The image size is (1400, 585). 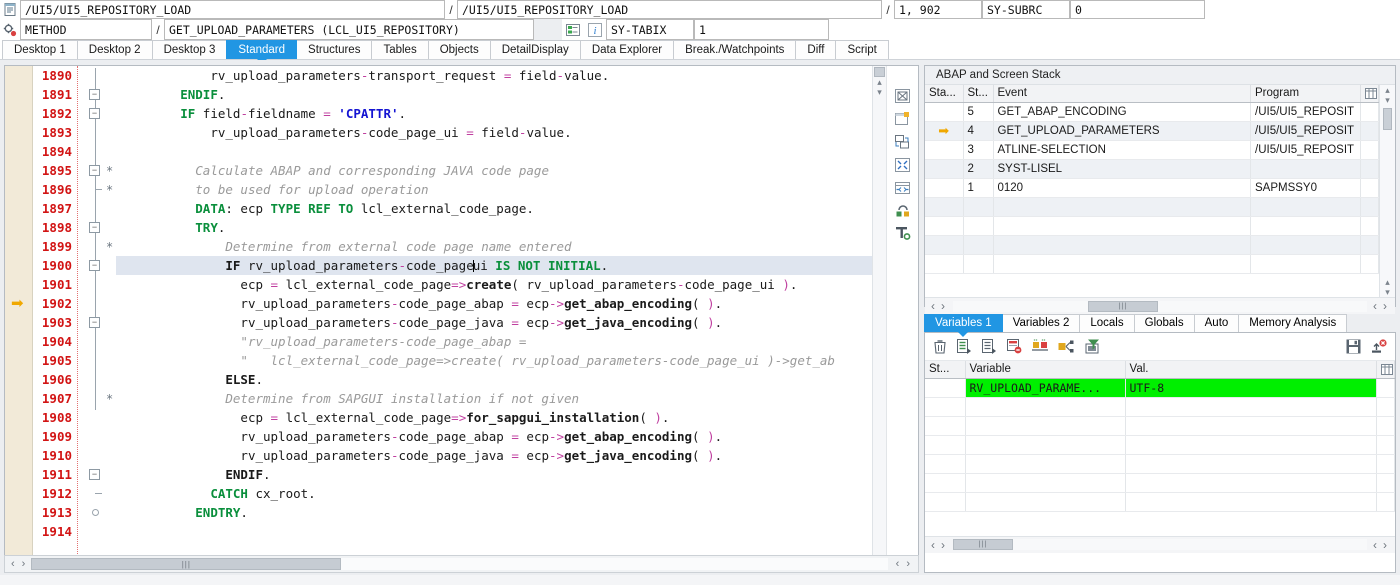 I want to click on info-icon: i, so click(x=595, y=29).